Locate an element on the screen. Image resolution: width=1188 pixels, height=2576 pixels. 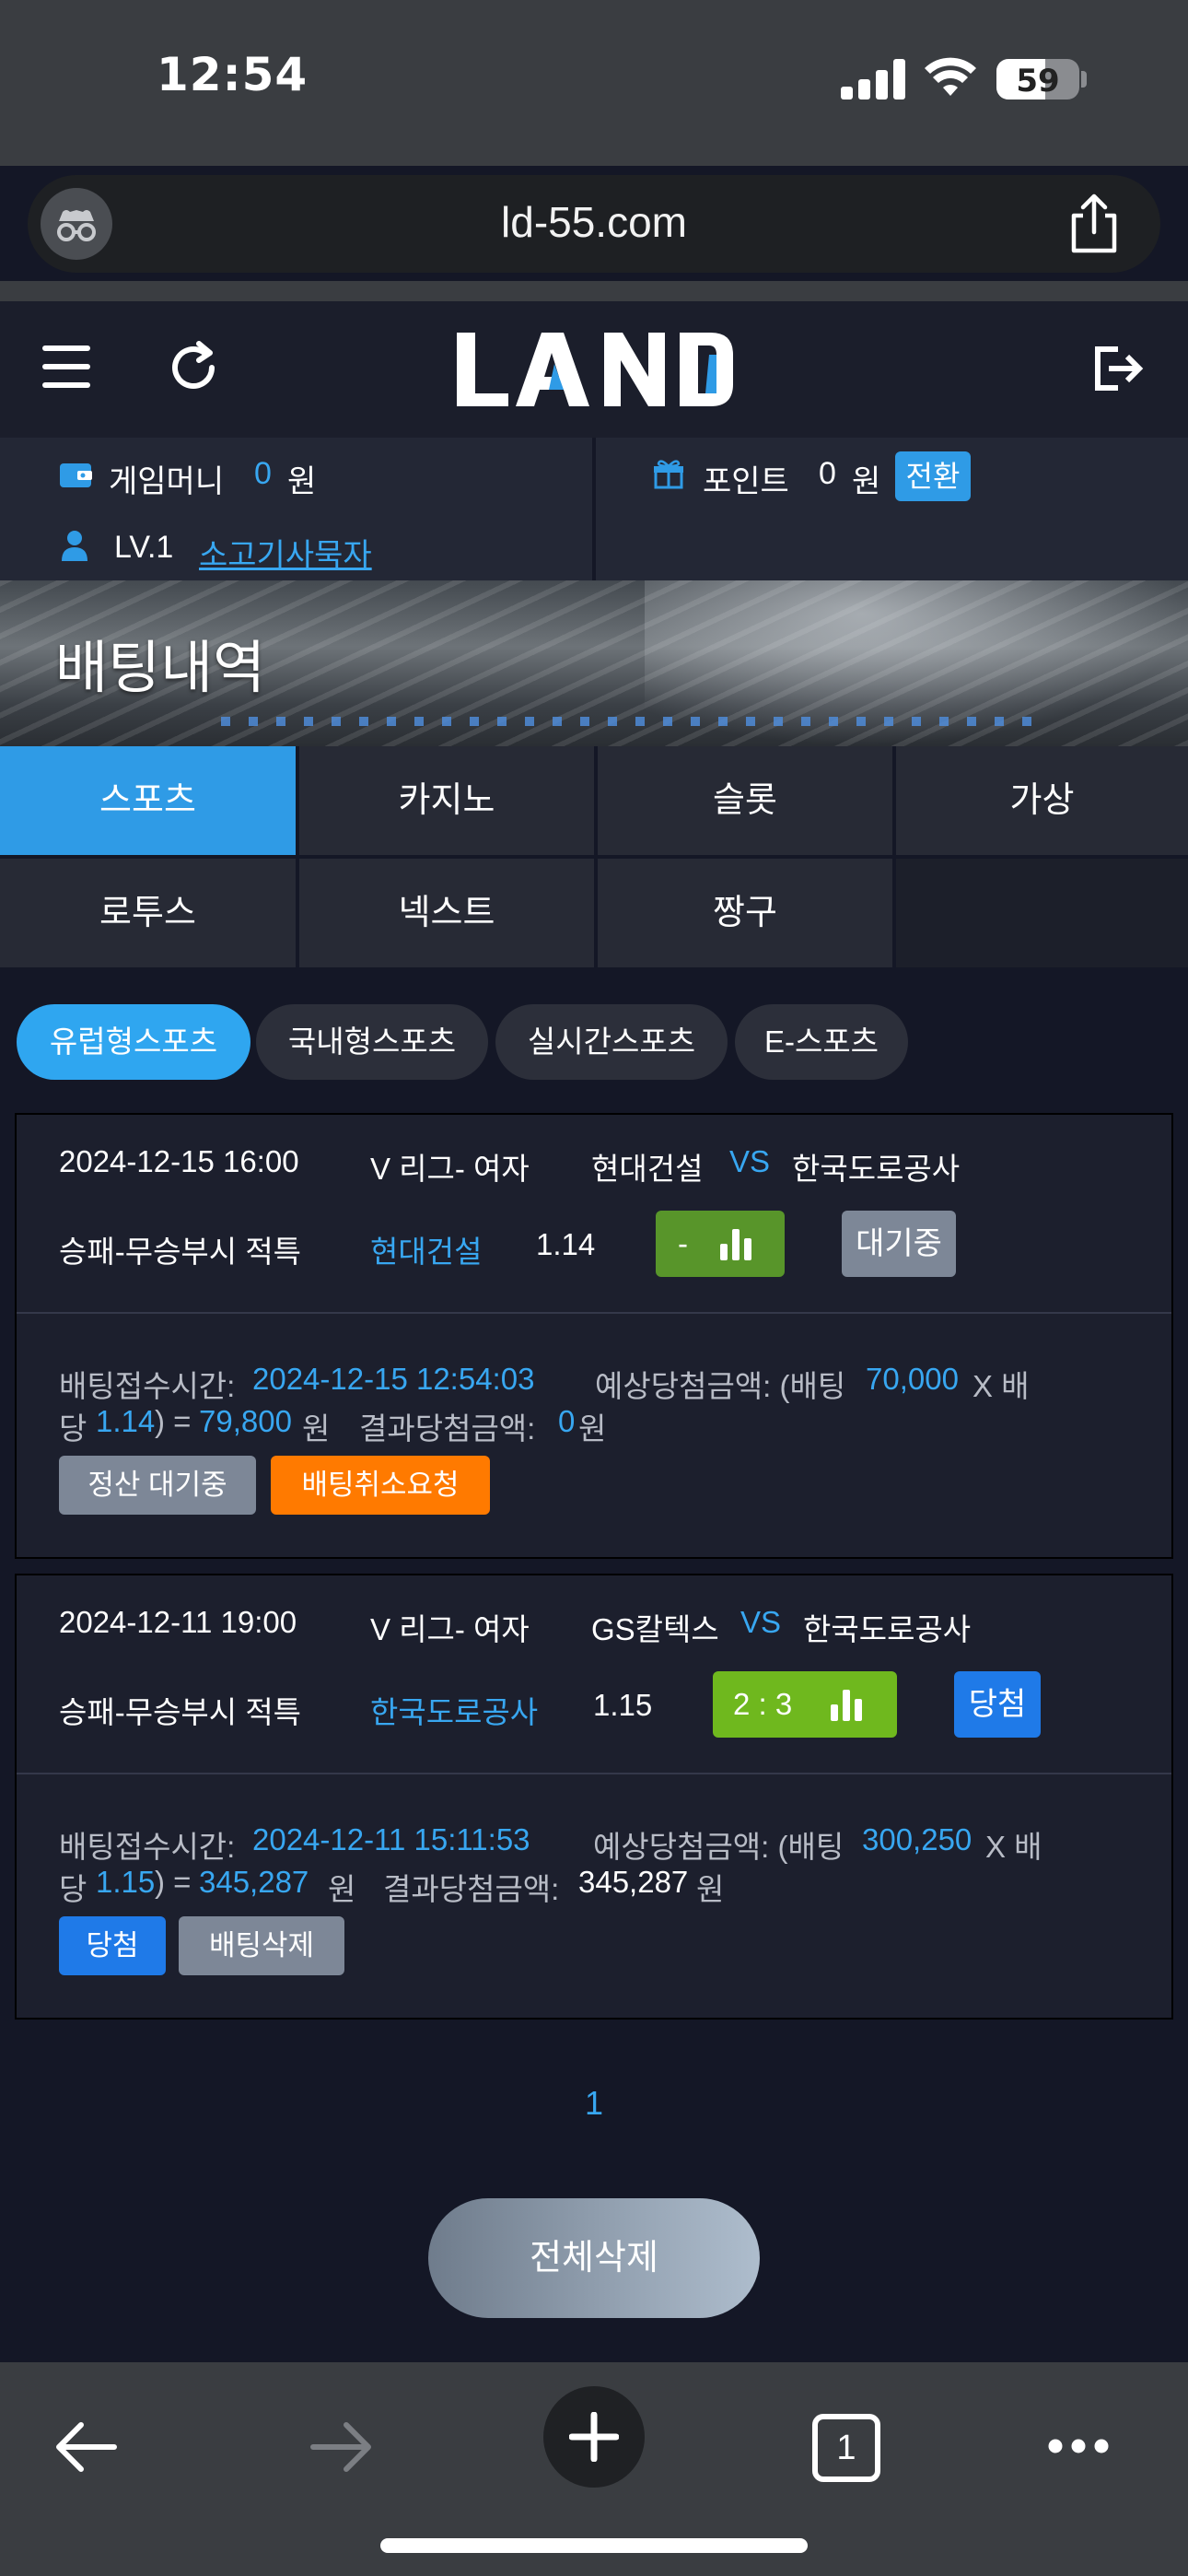
tab-slot: 슬롯 is located at coordinates (745, 800).